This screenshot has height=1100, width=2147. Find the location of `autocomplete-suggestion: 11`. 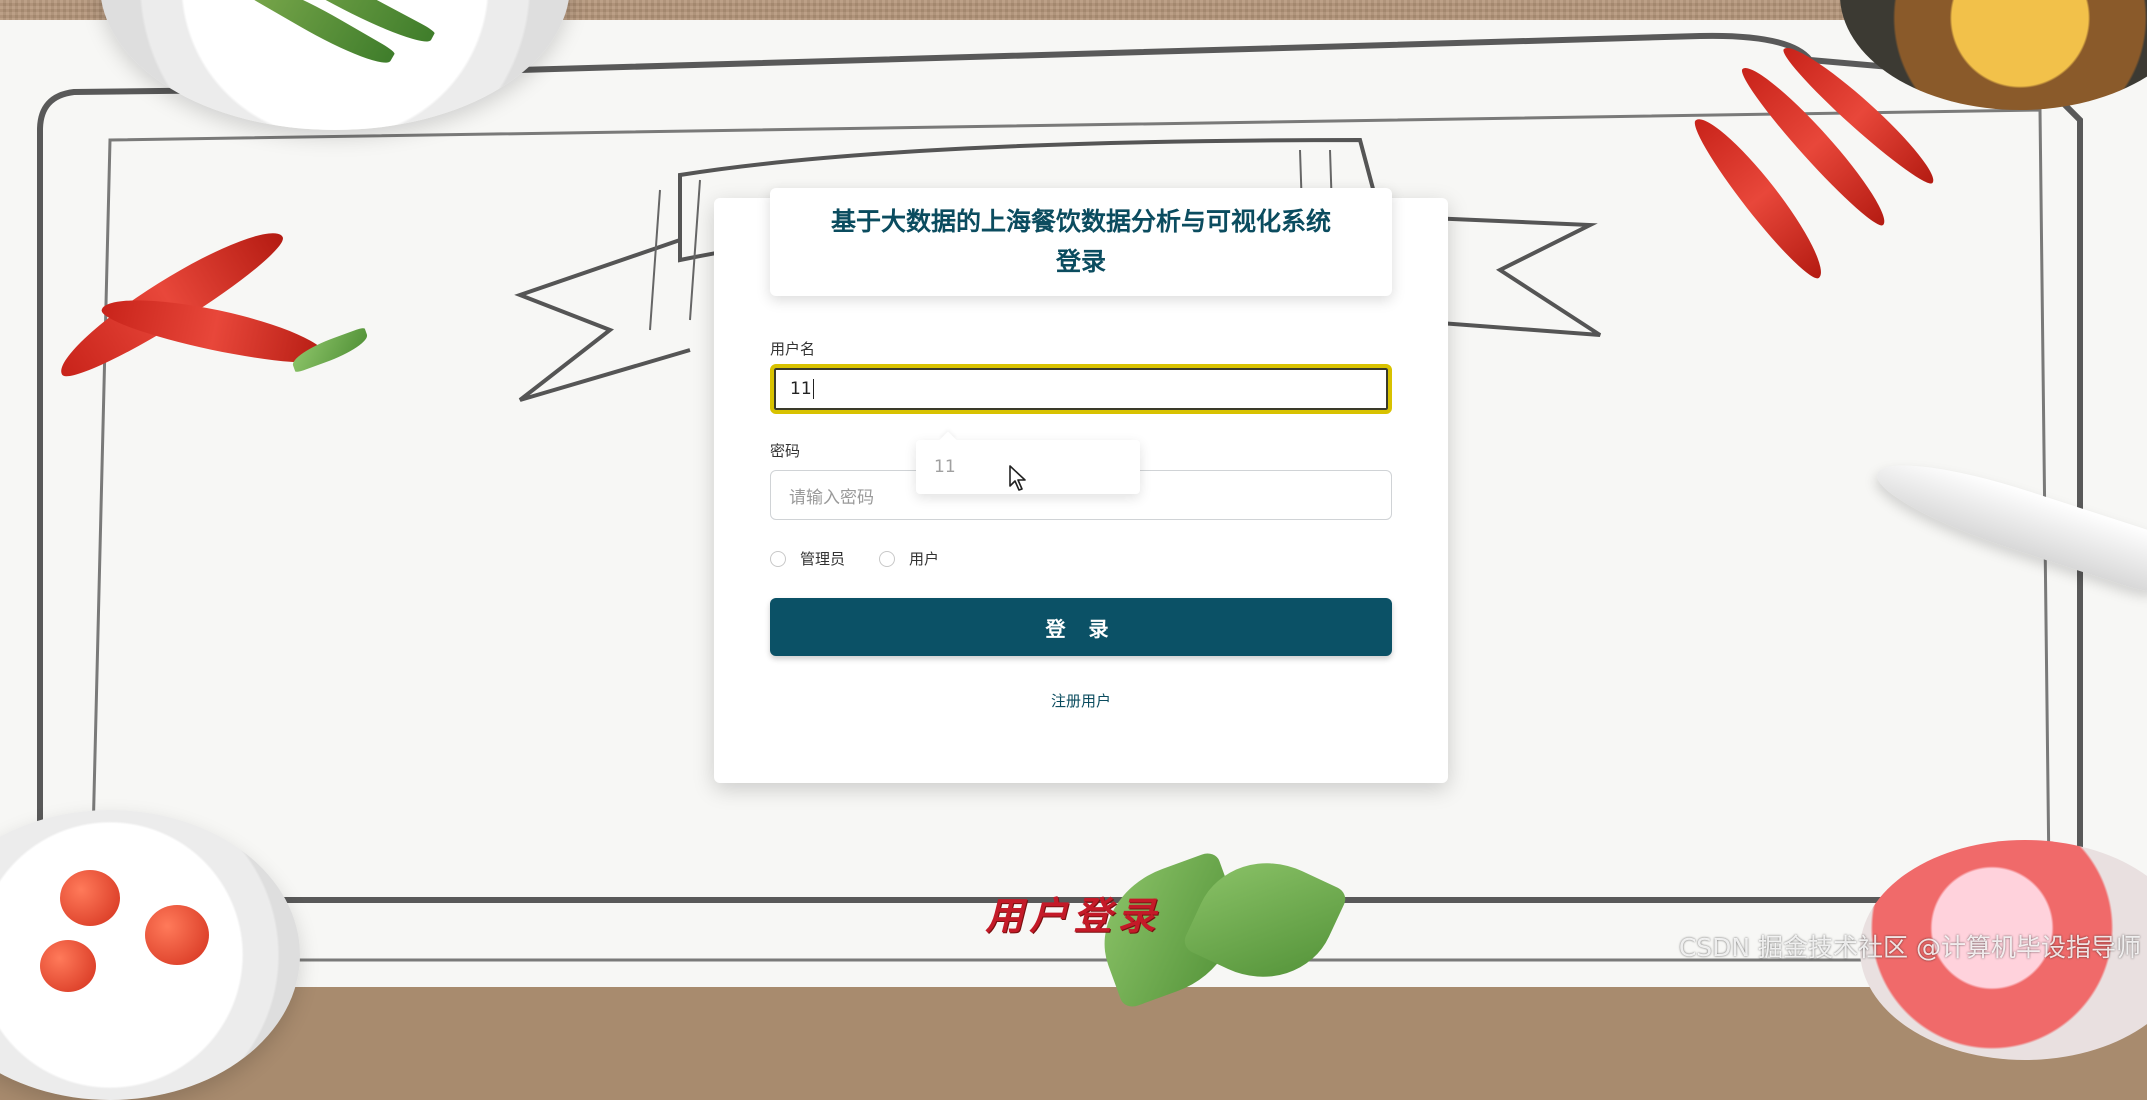

autocomplete-suggestion: 11 is located at coordinates (1028, 467).